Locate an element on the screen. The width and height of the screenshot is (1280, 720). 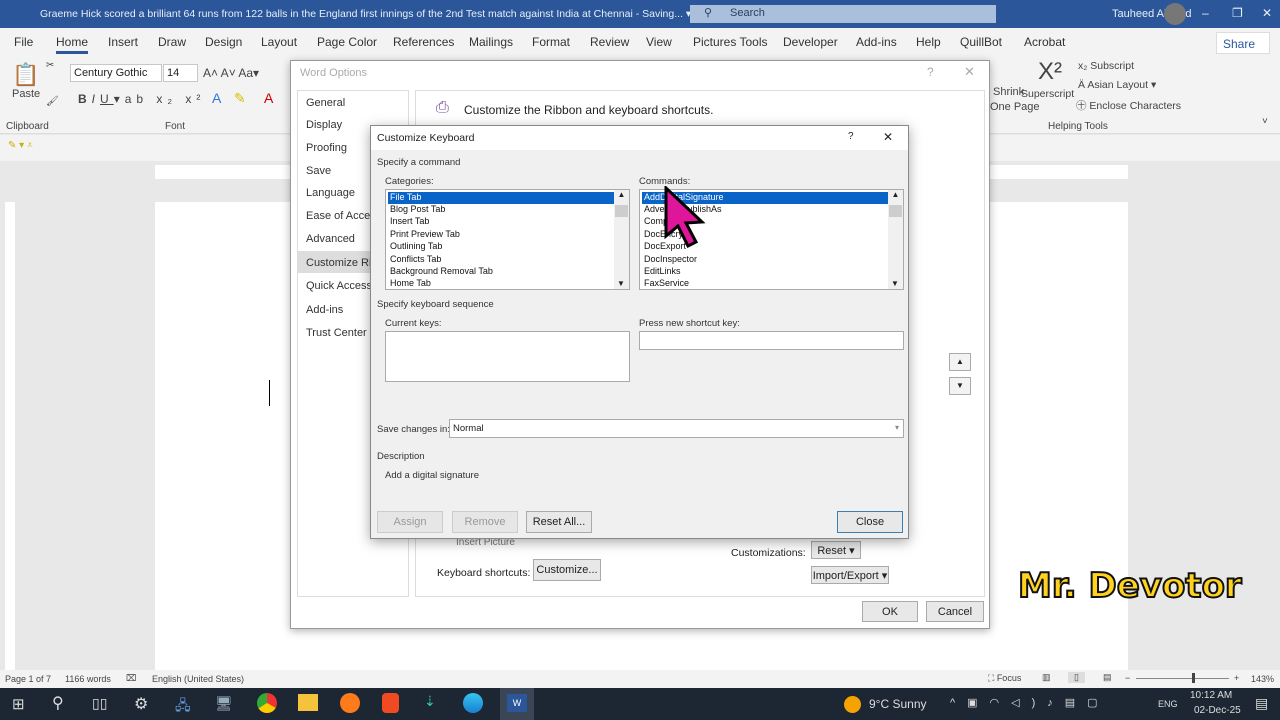
tab-page-color: Page Color is located at coordinates (347, 42).